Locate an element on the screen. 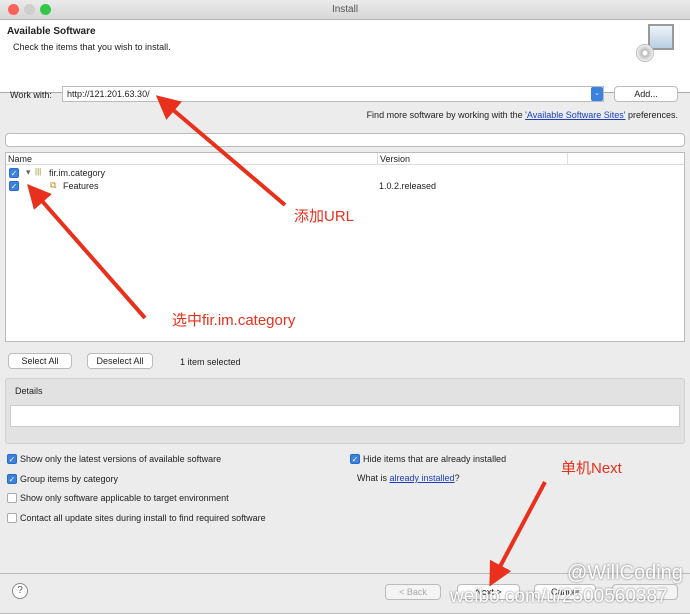 This screenshot has width=690, height=614. arrow-to-next is located at coordinates (518, 534).